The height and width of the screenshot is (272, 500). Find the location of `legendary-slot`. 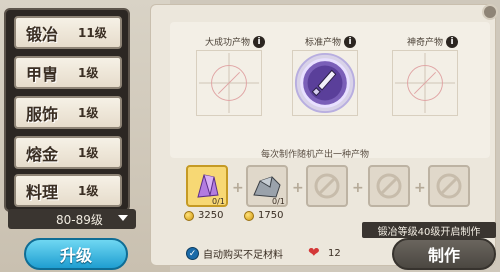

legendary-slot is located at coordinates (425, 83).